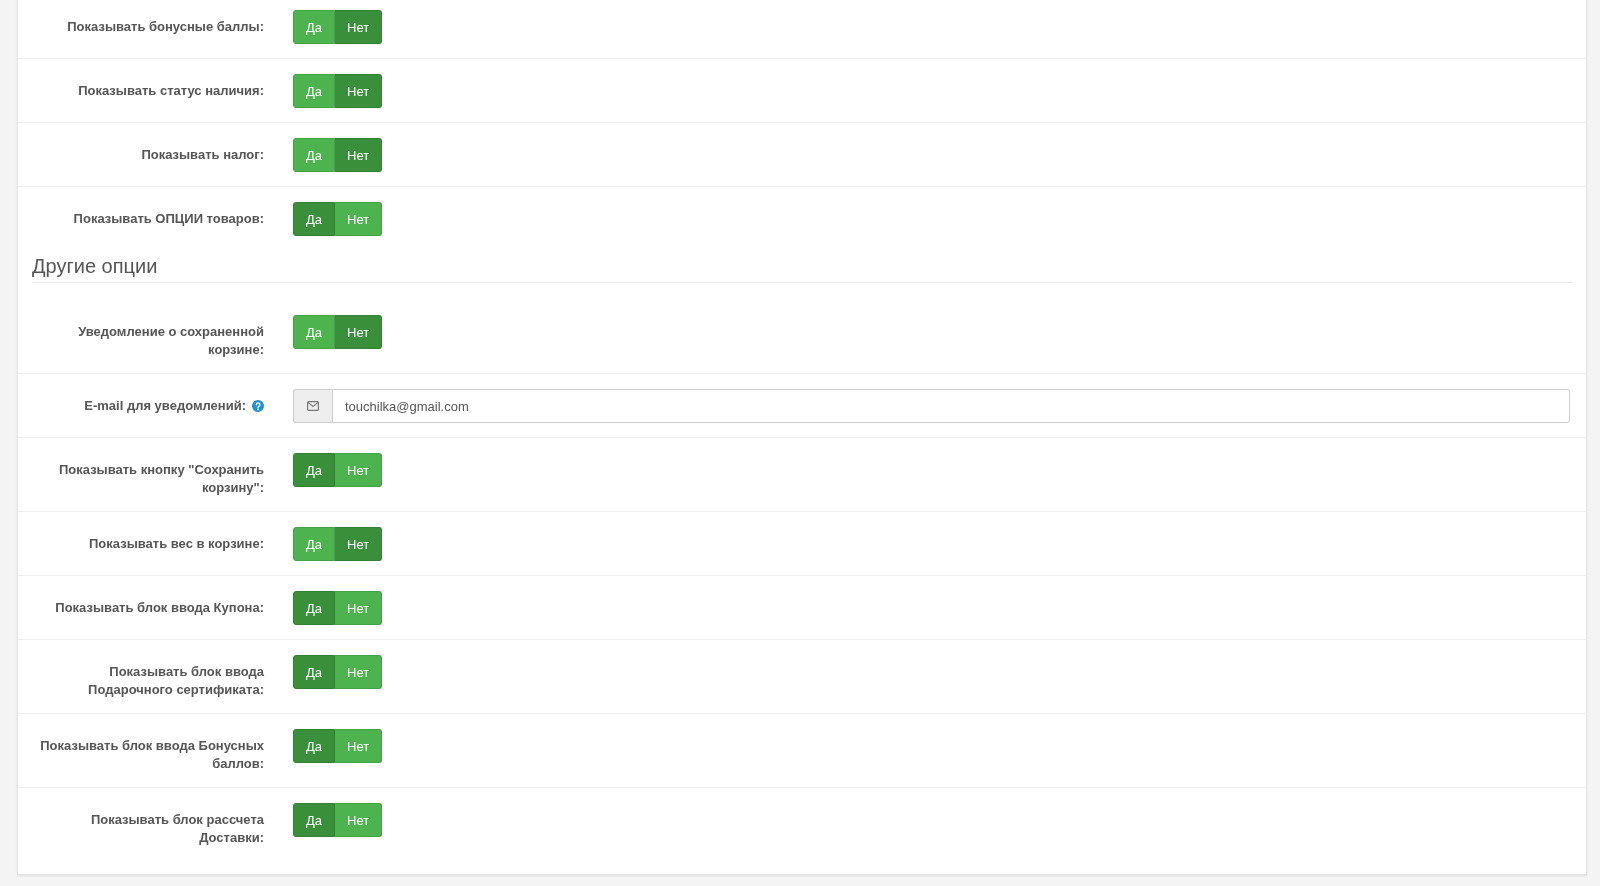 This screenshot has height=886, width=1600. What do you see at coordinates (165, 27) in the screenshot?
I see `form-label: Показывать бонусные баллы:` at bounding box center [165, 27].